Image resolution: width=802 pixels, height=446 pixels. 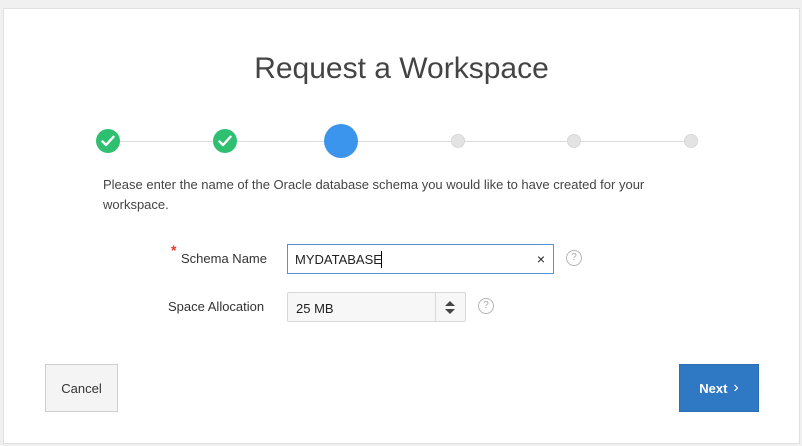 What do you see at coordinates (736, 387) in the screenshot?
I see `chevron-right-icon: ›` at bounding box center [736, 387].